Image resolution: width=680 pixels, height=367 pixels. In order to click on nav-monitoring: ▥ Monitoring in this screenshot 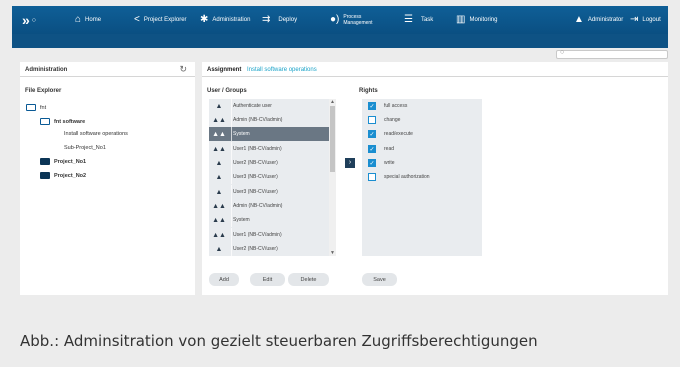, I will do `click(476, 20)`.